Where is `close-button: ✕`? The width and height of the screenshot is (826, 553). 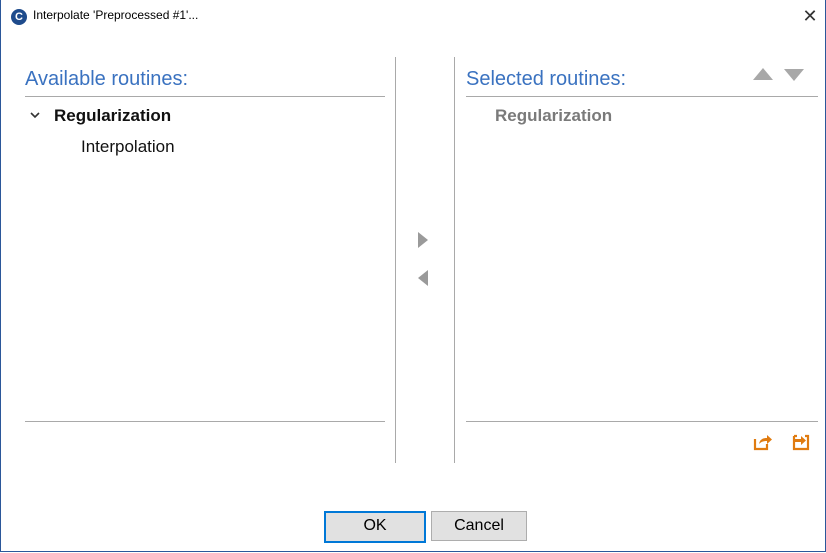 close-button: ✕ is located at coordinates (810, 16).